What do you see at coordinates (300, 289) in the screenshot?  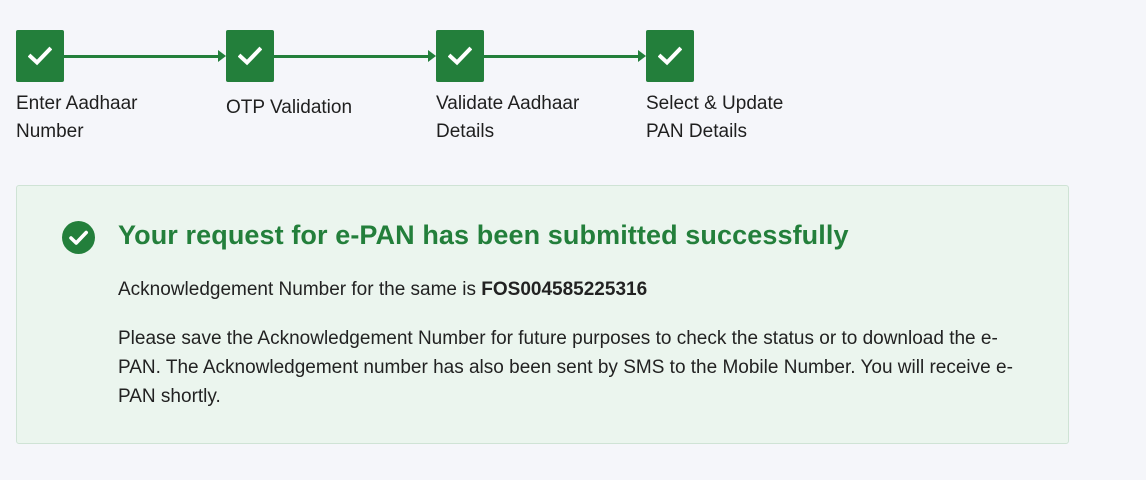 I see `acknowledgement-prefix: Acknowledgement Number for the same is` at bounding box center [300, 289].